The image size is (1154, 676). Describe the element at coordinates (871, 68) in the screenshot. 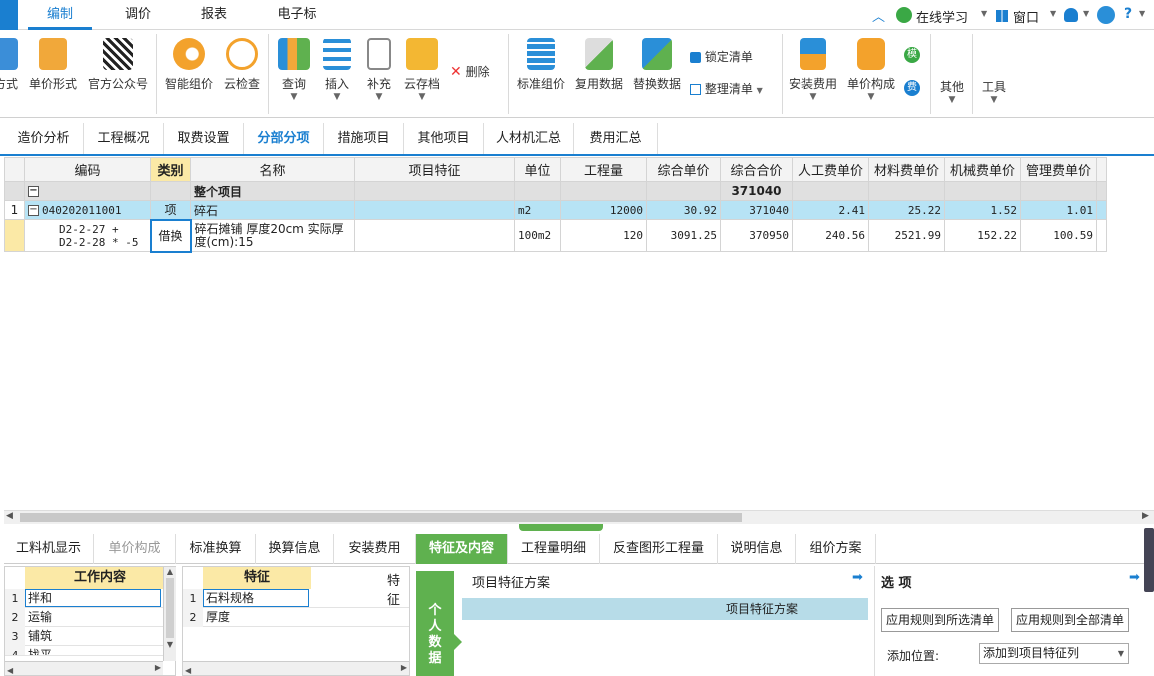

I see `unit-price-composition-button: 单价构成 ▼` at that location.